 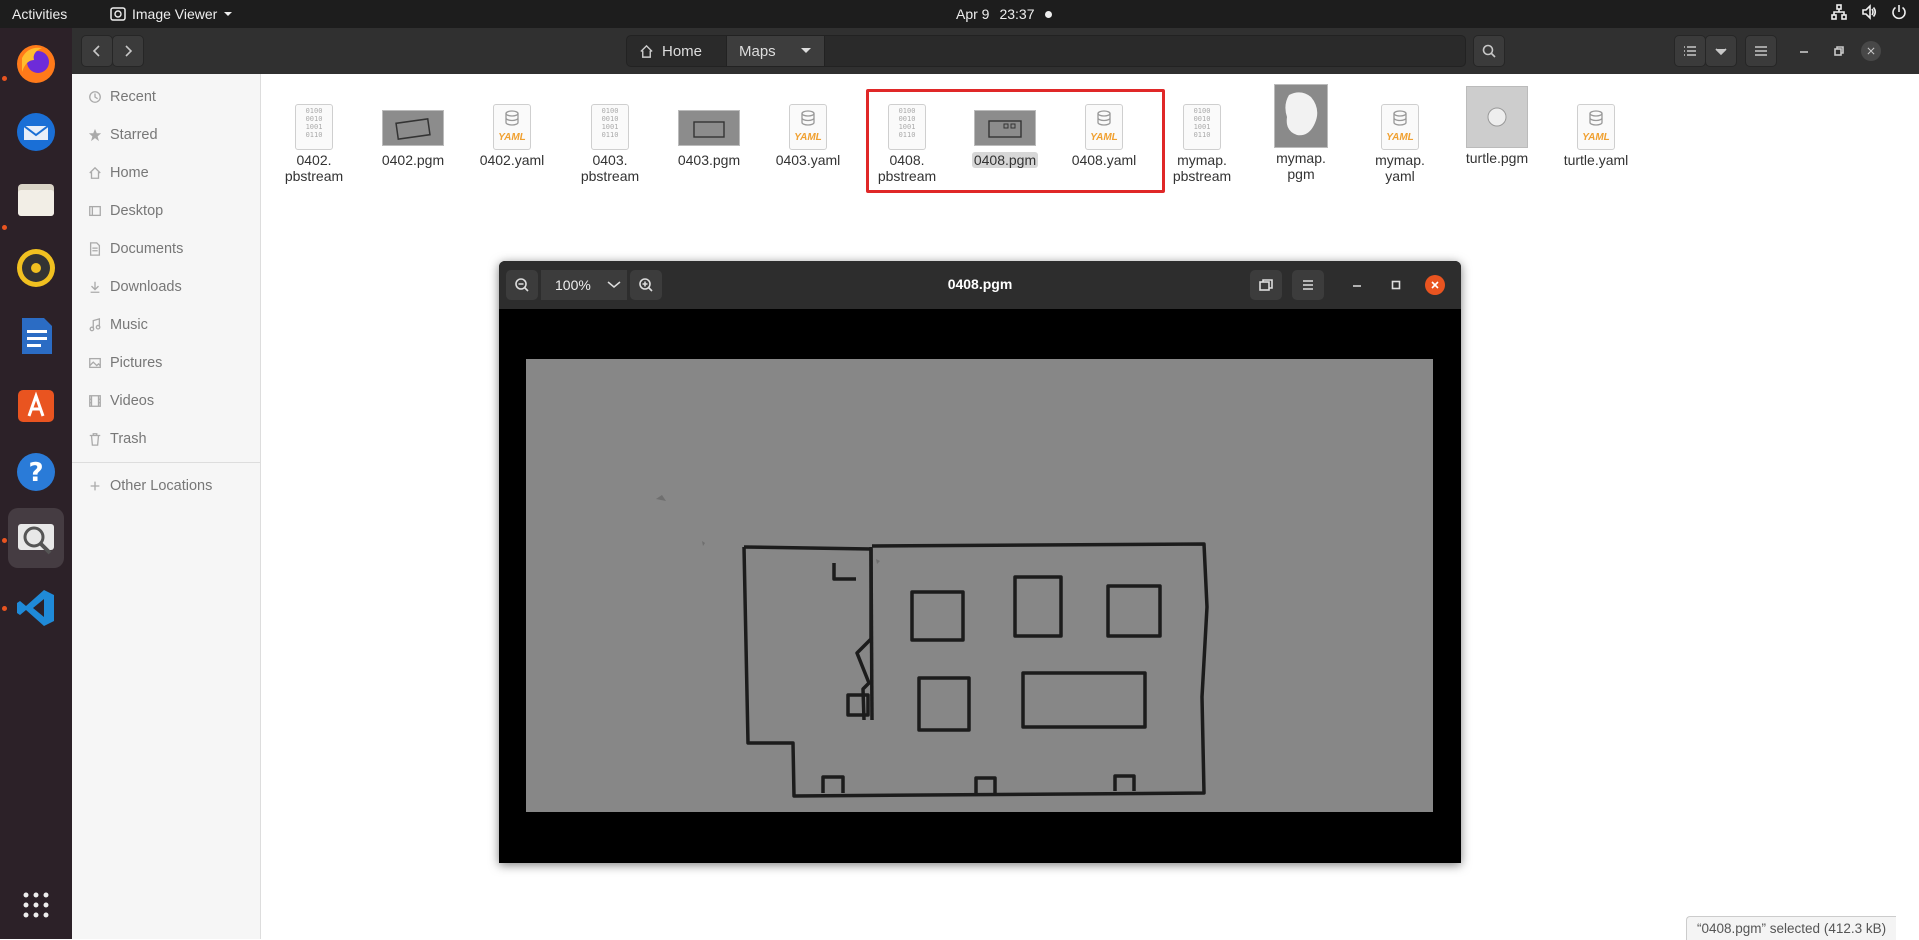 What do you see at coordinates (1400, 138) in the screenshot?
I see `file-item: YAML mymap. yaml` at bounding box center [1400, 138].